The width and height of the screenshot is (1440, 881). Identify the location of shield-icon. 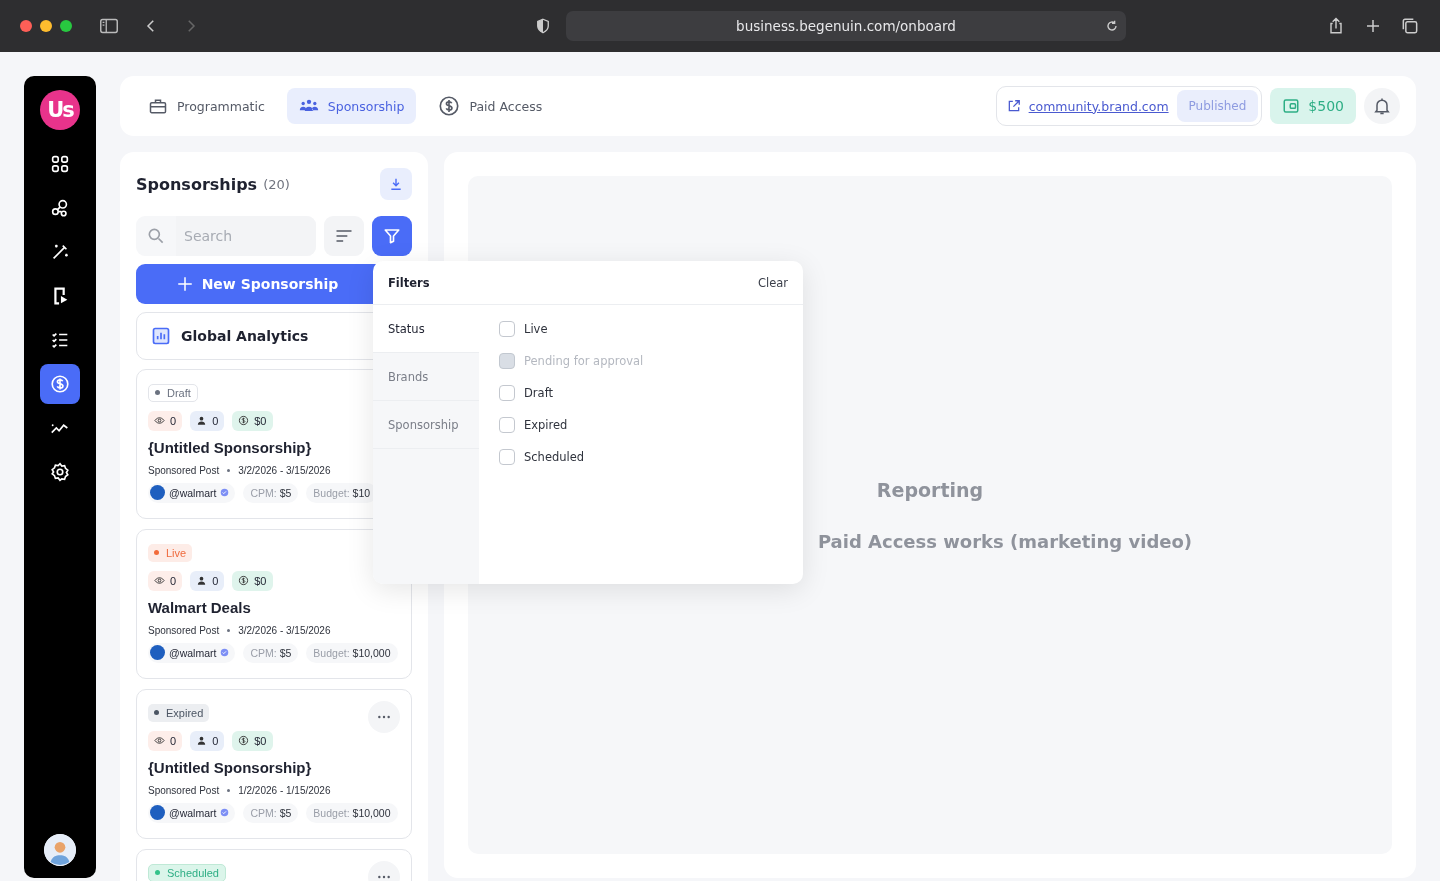
(543, 26).